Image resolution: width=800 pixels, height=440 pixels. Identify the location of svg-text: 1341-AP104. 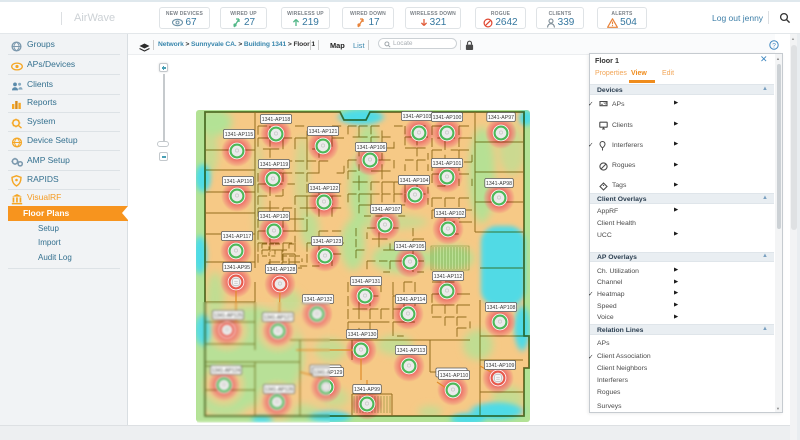
(414, 181).